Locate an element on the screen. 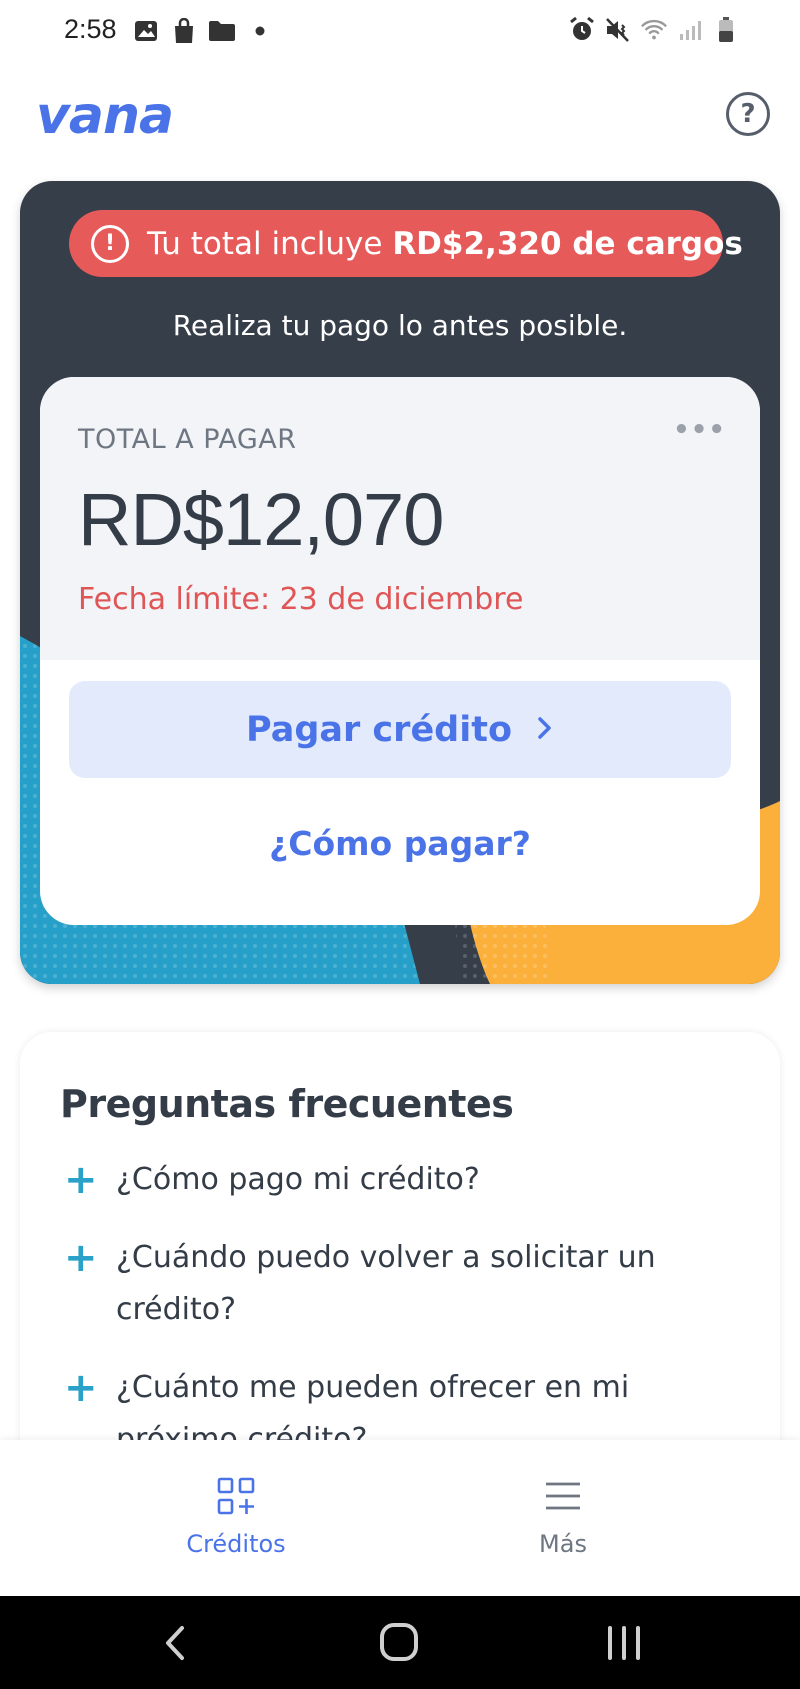 The image size is (800, 1689). nav-label-creditos: Créditos is located at coordinates (236, 1544).